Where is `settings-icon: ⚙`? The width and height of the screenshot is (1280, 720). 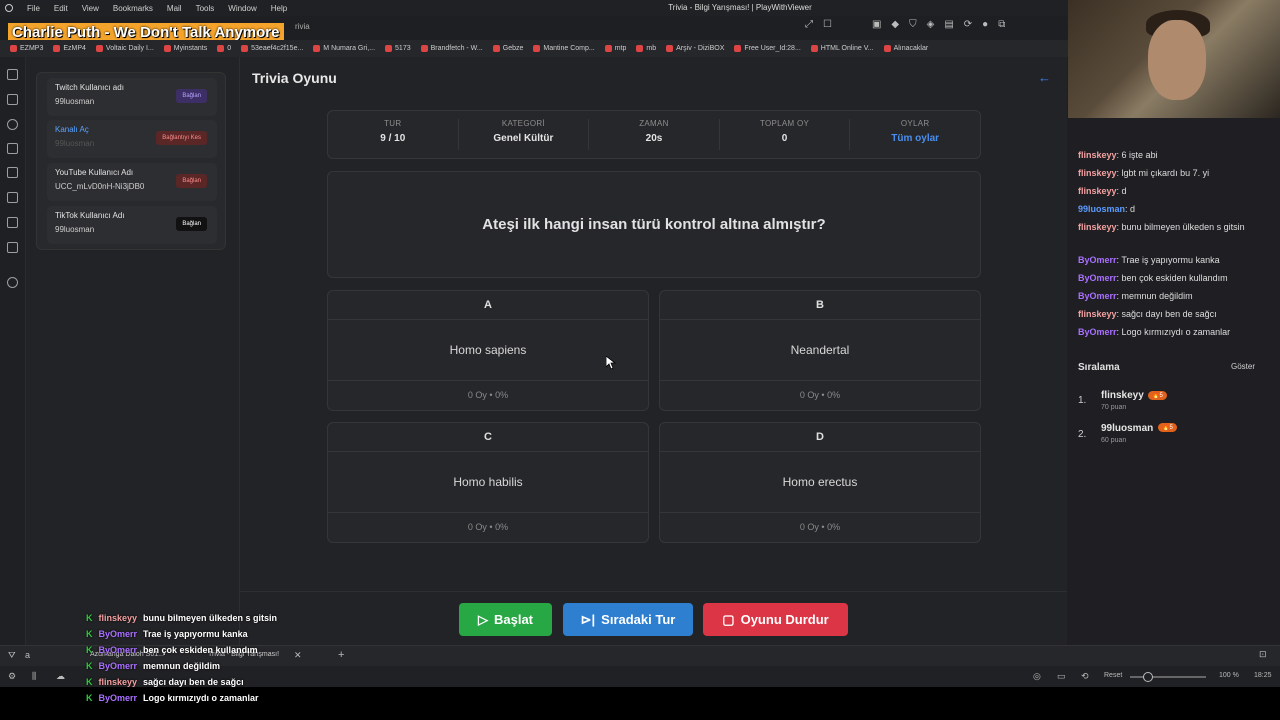 settings-icon: ⚙ is located at coordinates (12, 676).